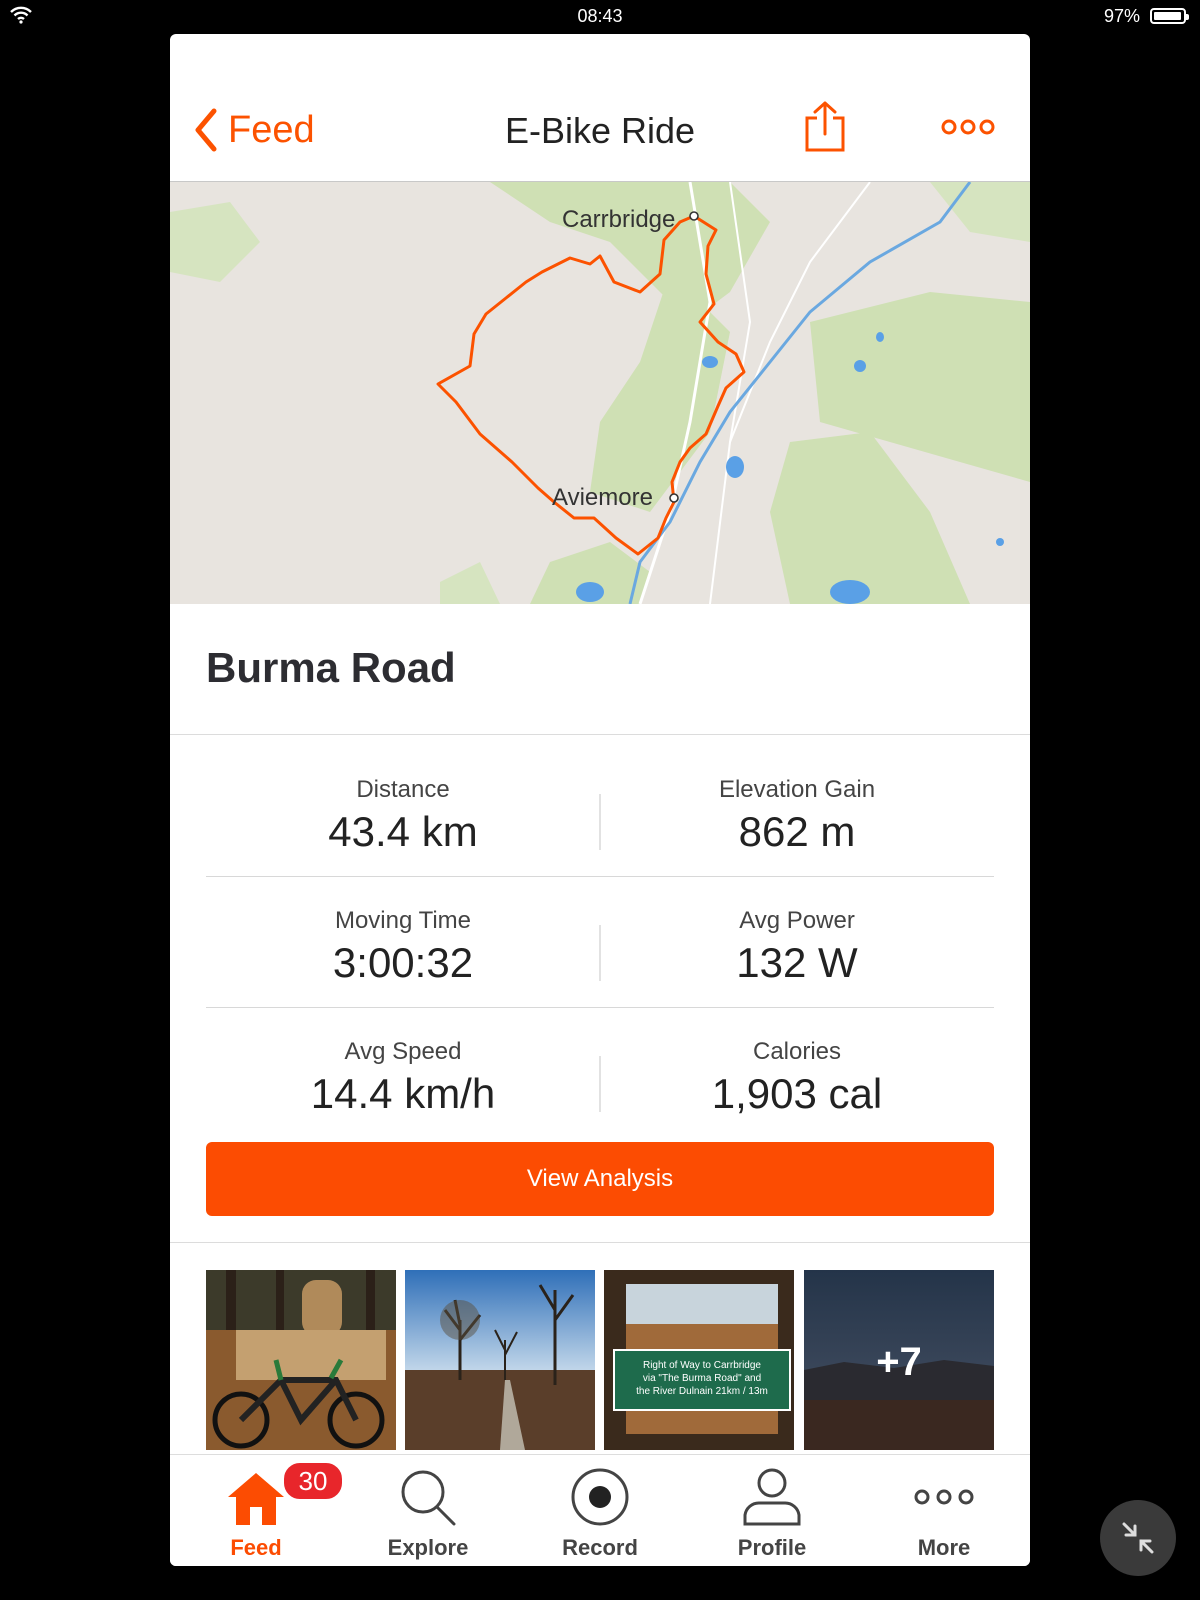  I want to click on photo-thumbnail-trail, so click(500, 1360).